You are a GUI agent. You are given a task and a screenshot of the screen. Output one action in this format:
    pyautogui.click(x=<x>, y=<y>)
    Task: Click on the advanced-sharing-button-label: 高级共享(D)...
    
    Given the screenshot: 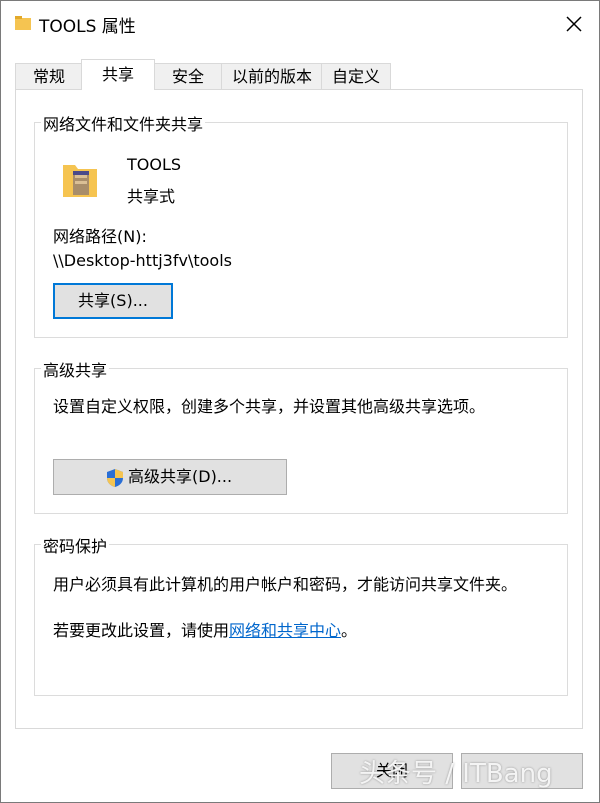 What is the action you would take?
    pyautogui.click(x=180, y=476)
    